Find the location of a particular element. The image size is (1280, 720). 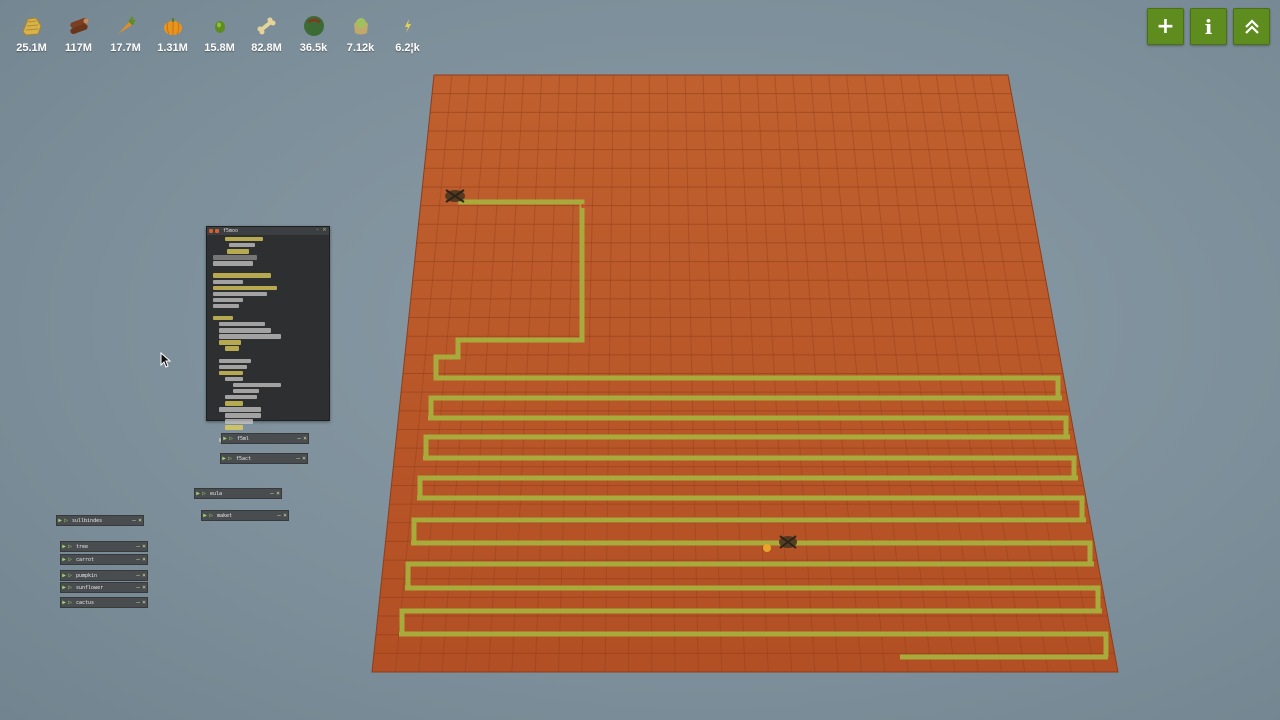

resource-pumpkin: 1.31M is located at coordinates (172, 34).